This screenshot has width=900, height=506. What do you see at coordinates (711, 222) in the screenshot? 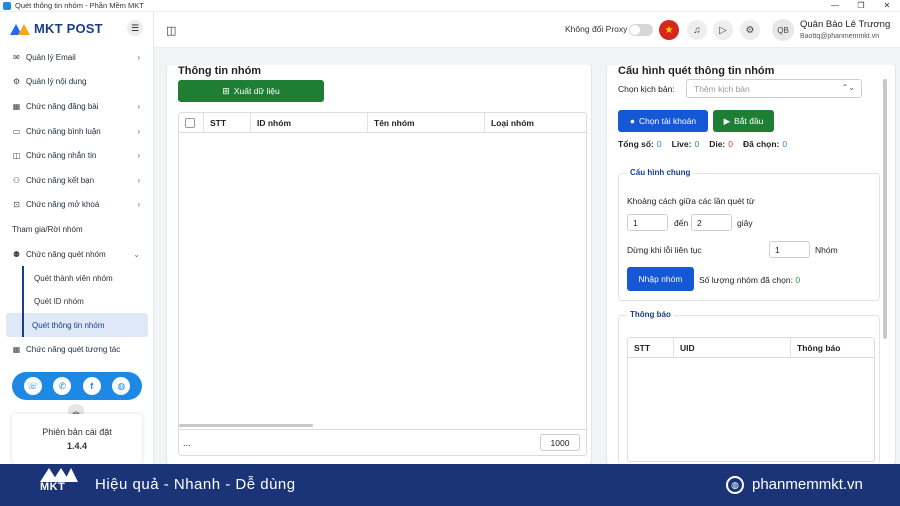
I see `interval-to-input: 2` at bounding box center [711, 222].